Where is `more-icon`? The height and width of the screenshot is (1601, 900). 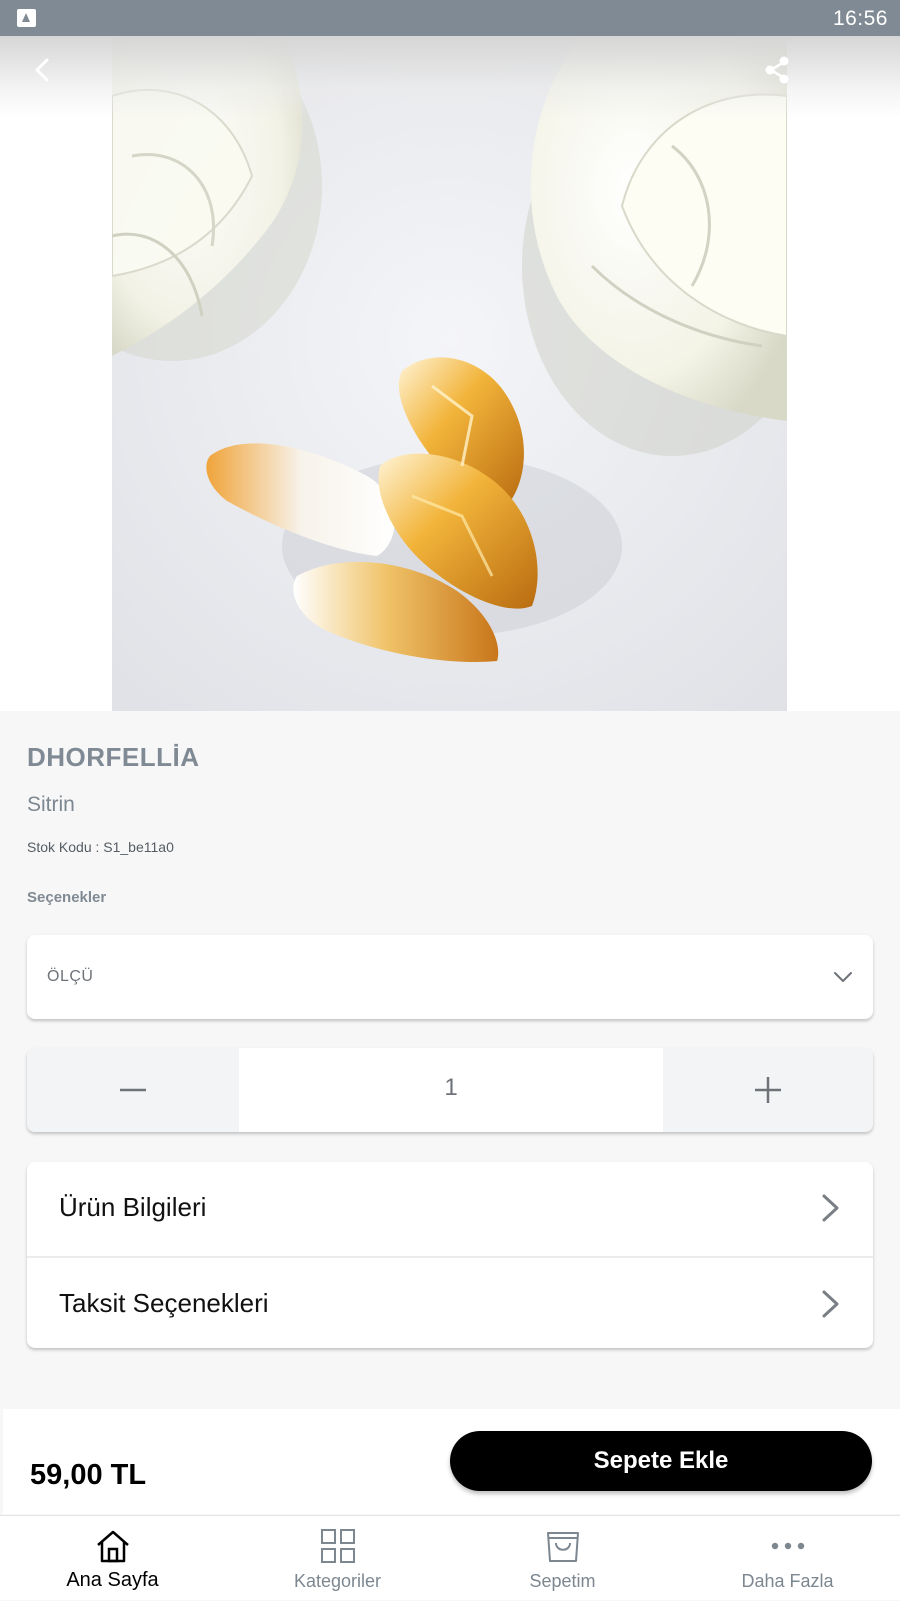 more-icon is located at coordinates (787, 1546).